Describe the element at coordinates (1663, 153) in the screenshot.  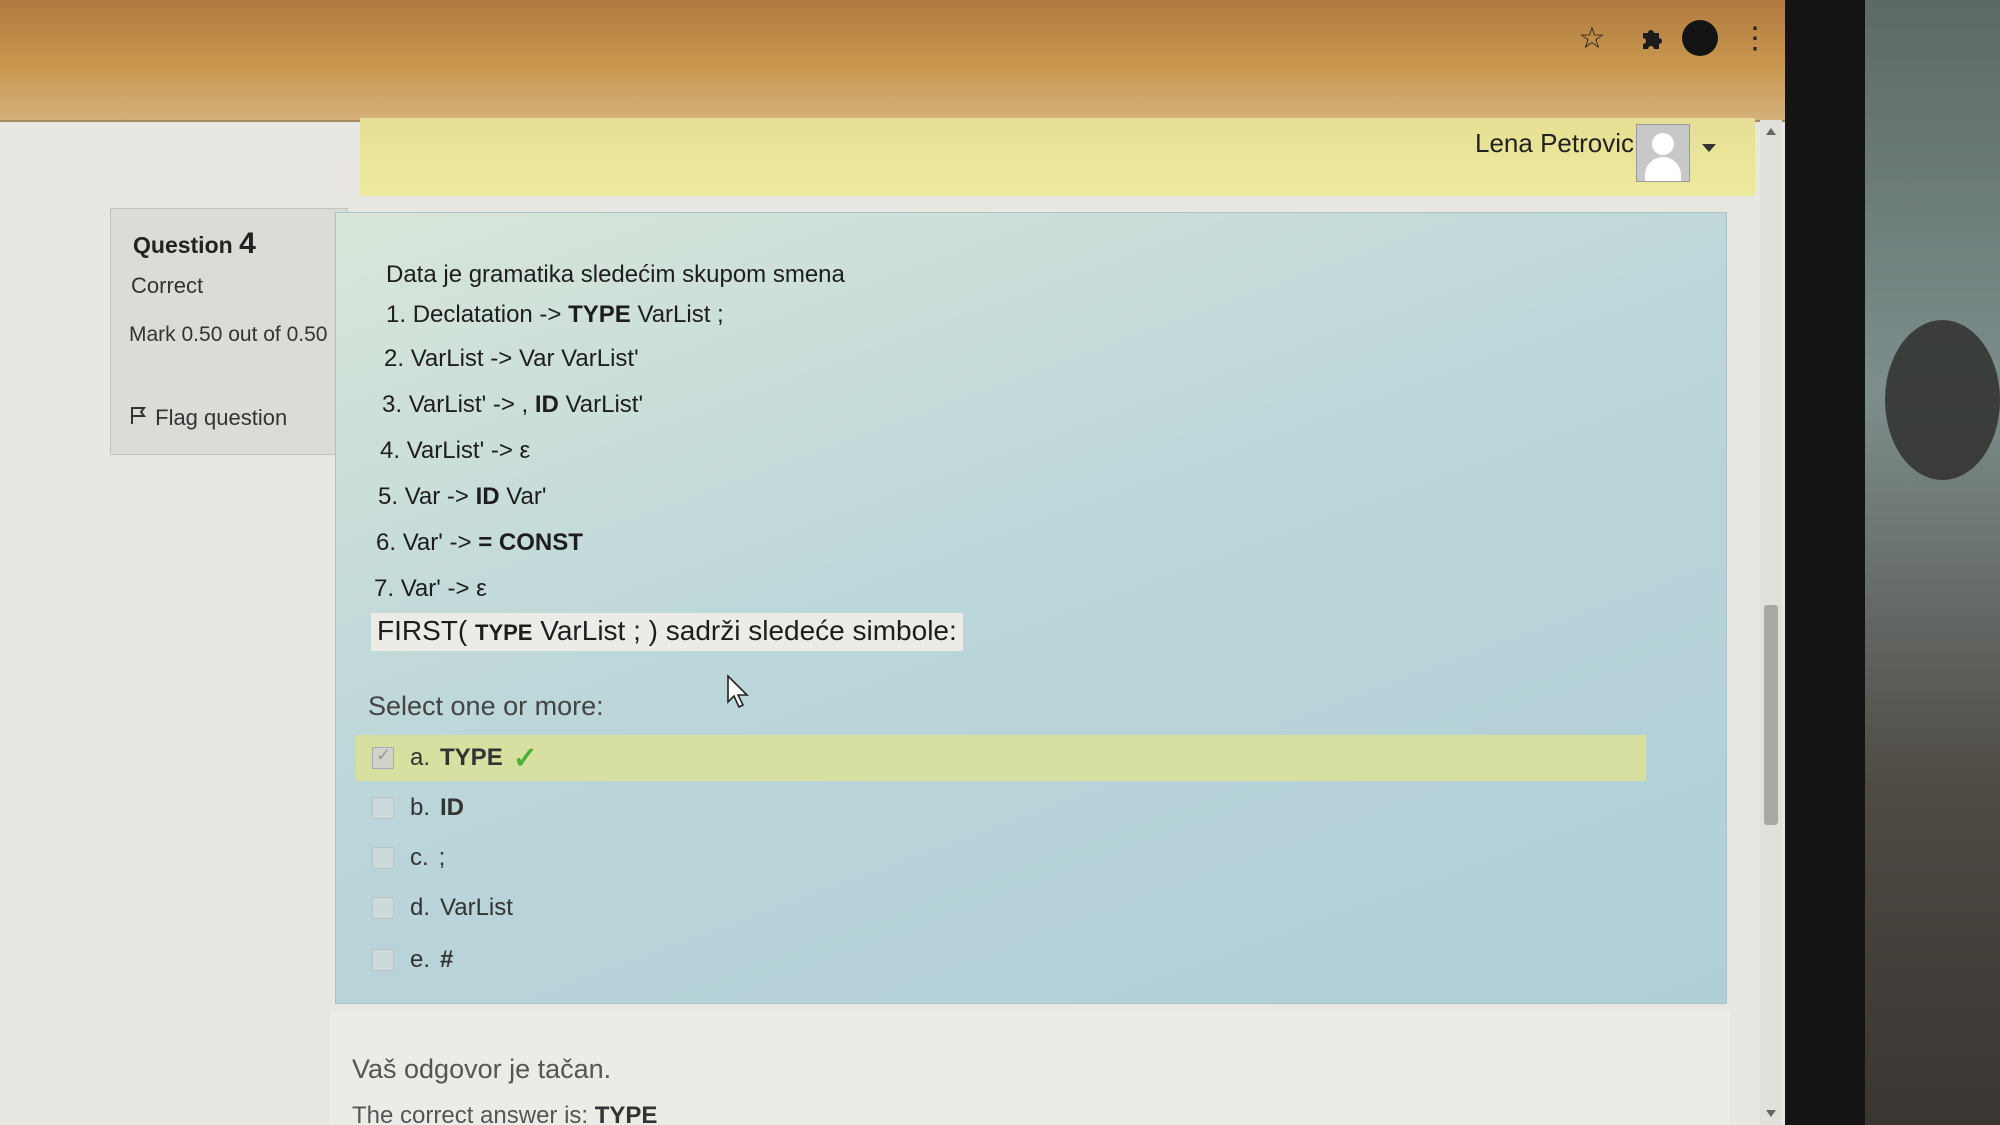
I see `user-avatar-icon` at that location.